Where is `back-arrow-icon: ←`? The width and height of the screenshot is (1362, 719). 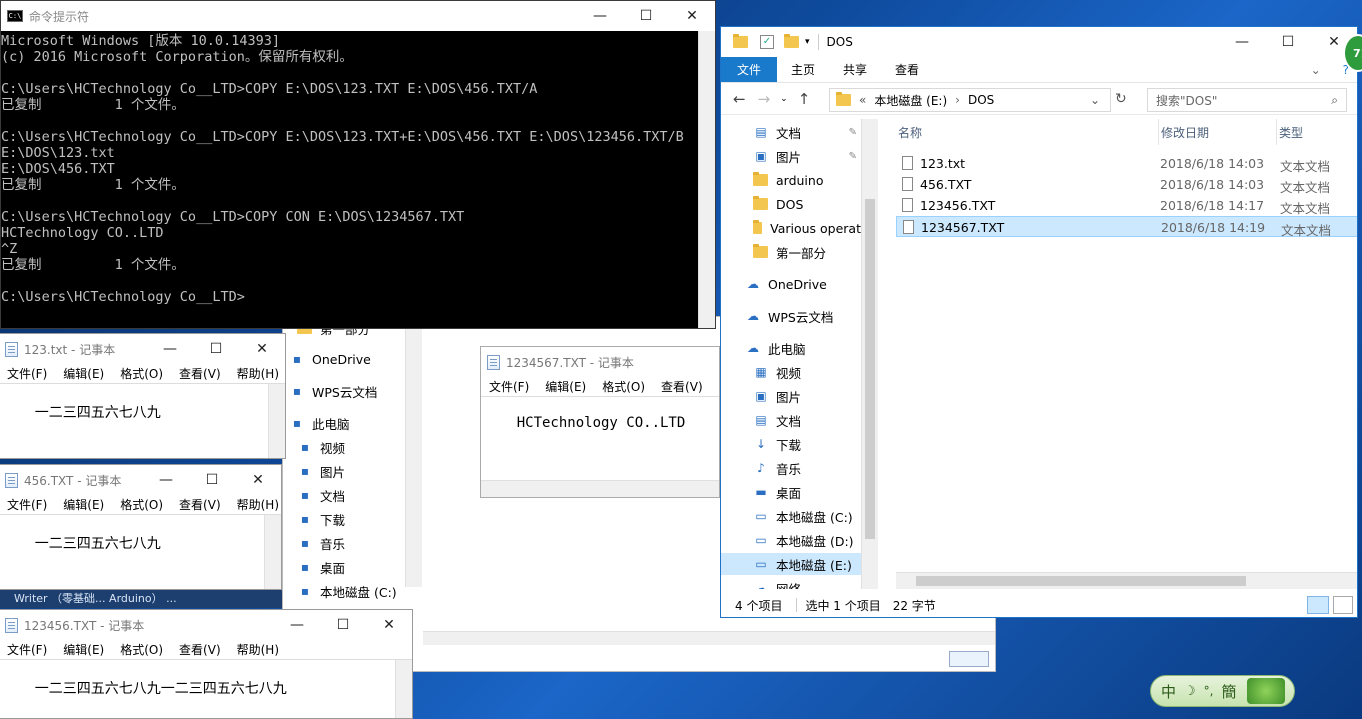
back-arrow-icon: ← is located at coordinates (739, 99).